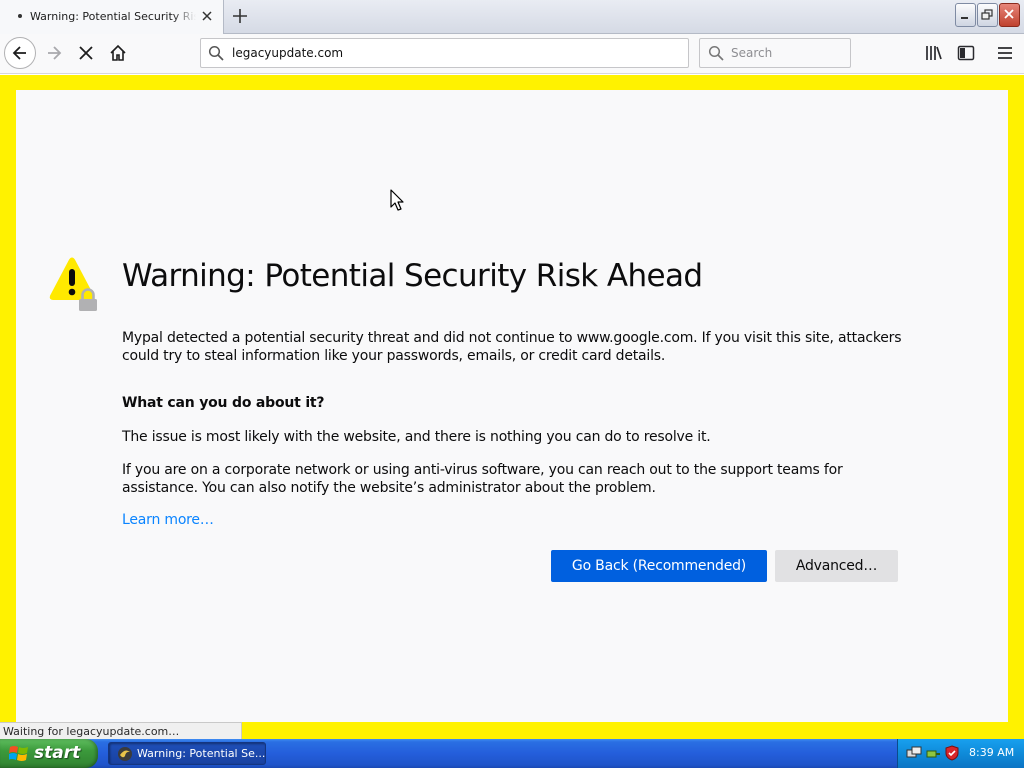 The height and width of the screenshot is (768, 1024). I want to click on system-tray: 8:39 AM, so click(960, 753).